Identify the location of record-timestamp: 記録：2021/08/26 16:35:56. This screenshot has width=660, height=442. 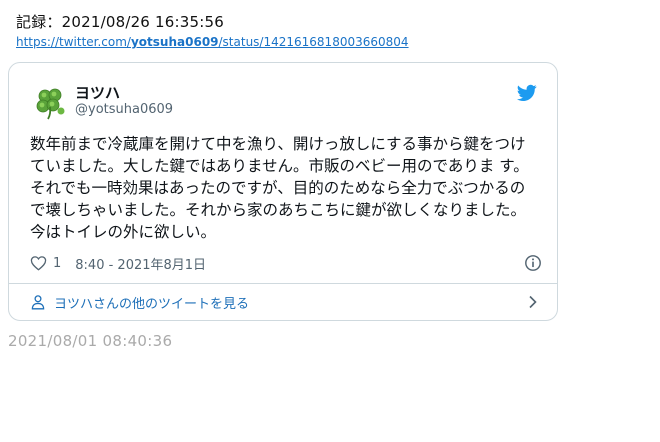
(120, 22).